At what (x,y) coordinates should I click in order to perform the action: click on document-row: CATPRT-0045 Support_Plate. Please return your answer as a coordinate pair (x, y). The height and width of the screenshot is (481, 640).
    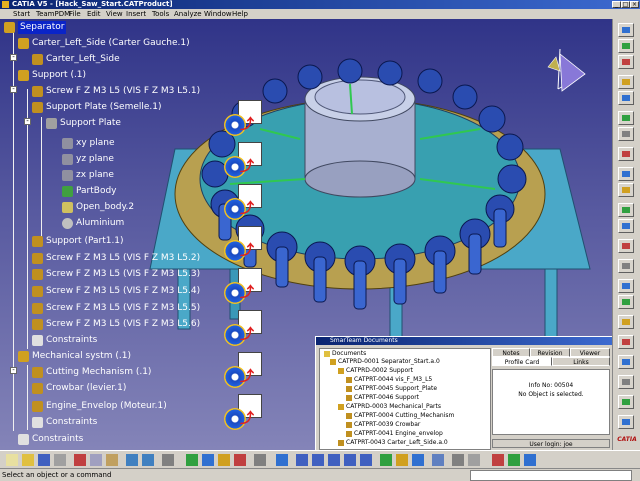
    Looking at the image, I should click on (391, 389).